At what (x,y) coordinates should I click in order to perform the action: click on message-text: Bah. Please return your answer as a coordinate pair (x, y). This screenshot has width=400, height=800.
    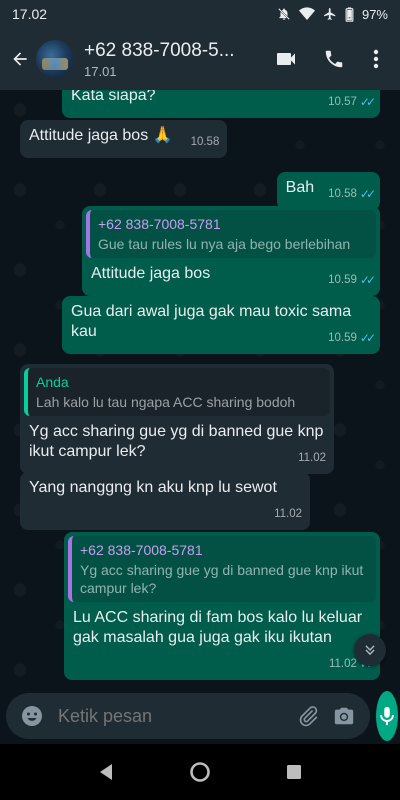
    Looking at the image, I should click on (300, 187).